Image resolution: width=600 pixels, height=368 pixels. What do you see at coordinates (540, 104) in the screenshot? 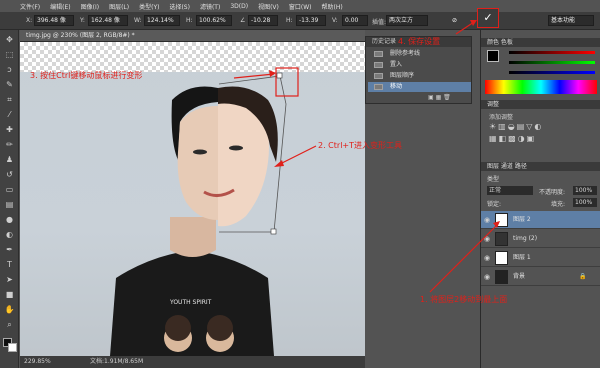
I see `adjustments-panel-title: 调整` at bounding box center [540, 104].